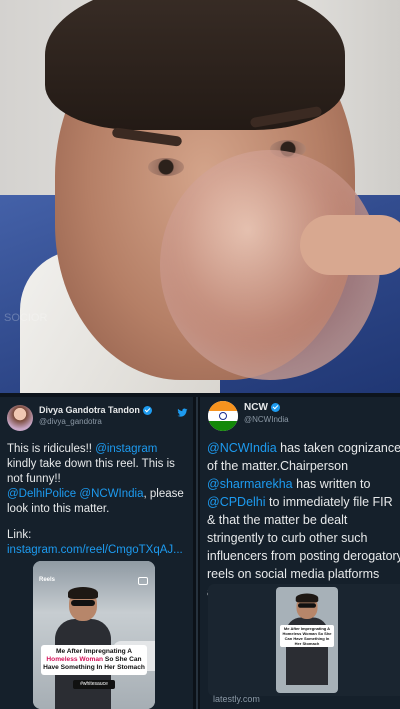 The width and height of the screenshot is (400, 709). What do you see at coordinates (223, 416) in the screenshot?
I see `avatar-india-flag` at bounding box center [223, 416].